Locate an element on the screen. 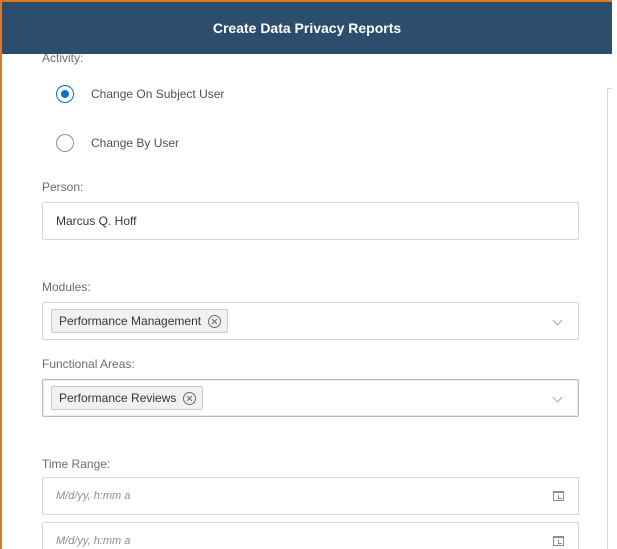  radio-label: Change On Subject User is located at coordinates (158, 94).